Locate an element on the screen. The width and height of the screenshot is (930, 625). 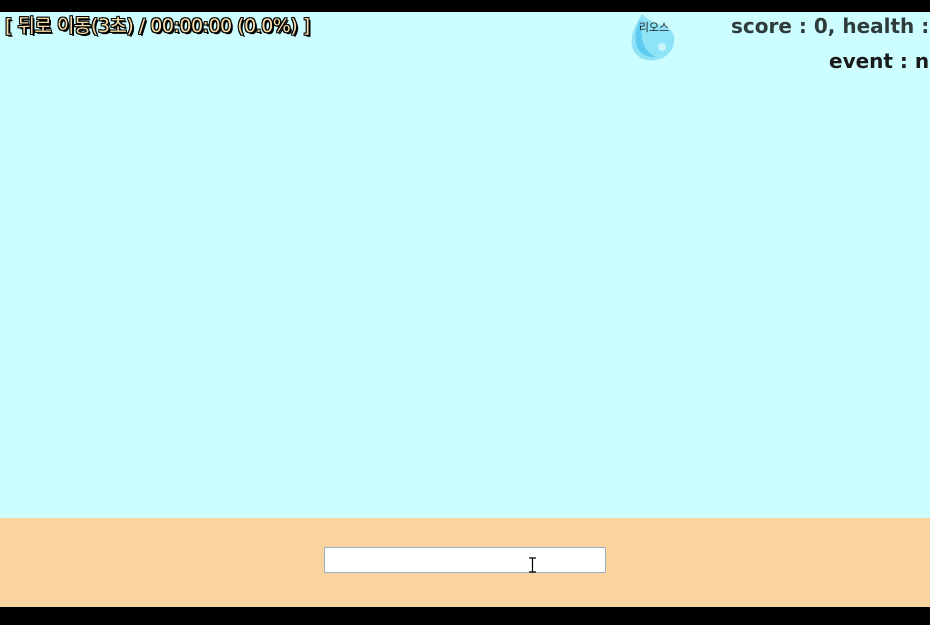
top-letterbox is located at coordinates (465, 6).